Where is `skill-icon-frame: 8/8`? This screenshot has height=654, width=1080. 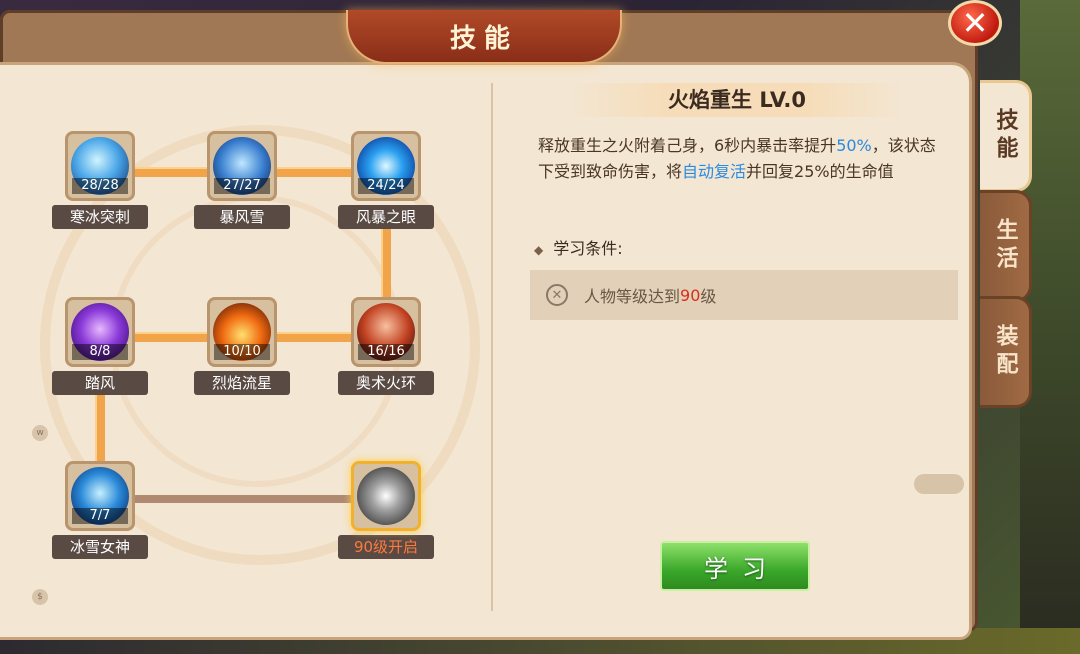 skill-icon-frame: 8/8 is located at coordinates (100, 332).